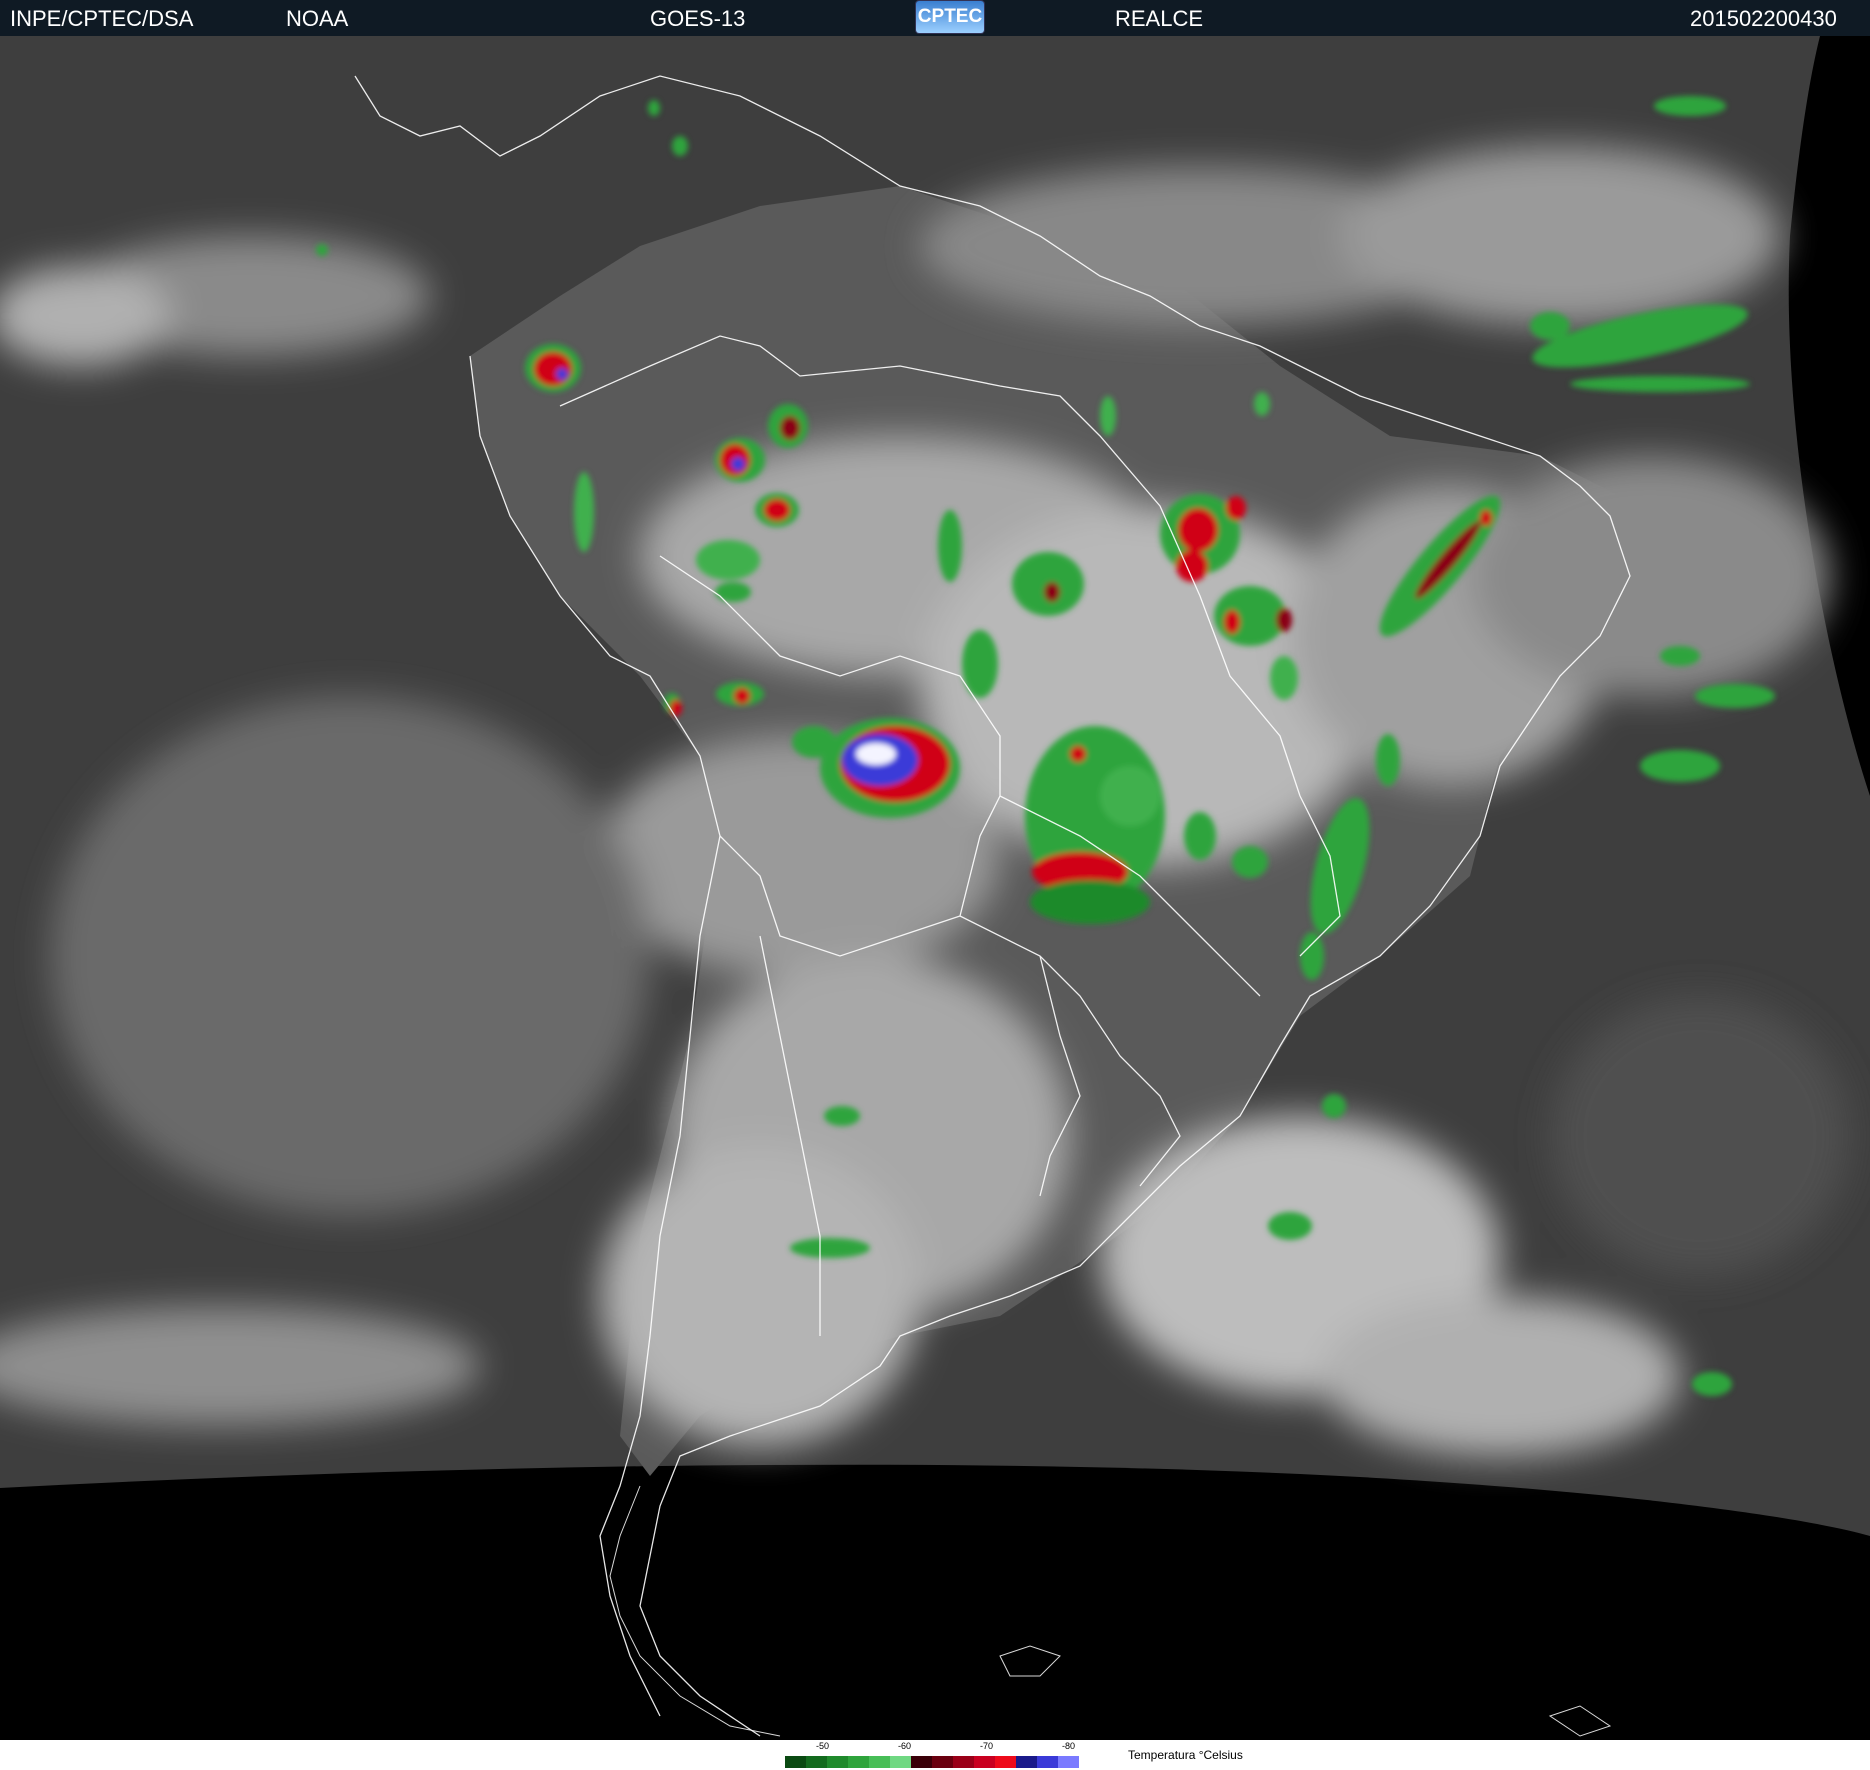 Image resolution: width=1870 pixels, height=1770 pixels. What do you see at coordinates (905, 1746) in the screenshot?
I see `tick-label: -60` at bounding box center [905, 1746].